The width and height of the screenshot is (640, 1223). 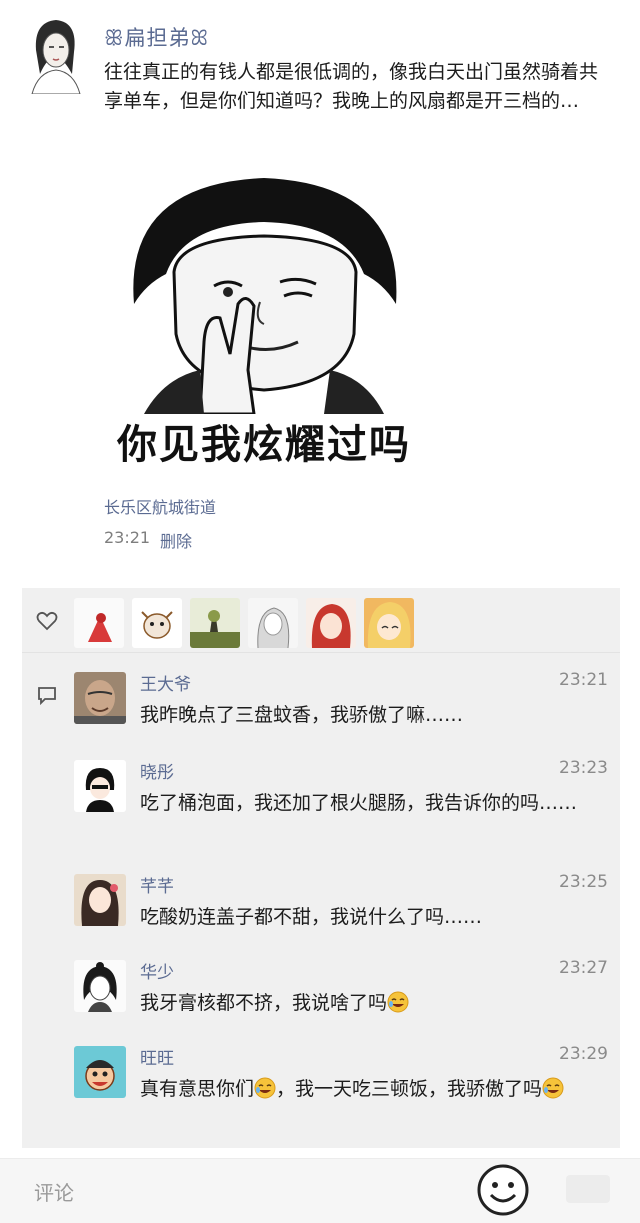 What do you see at coordinates (55, 54) in the screenshot?
I see `post-author-avatar` at bounding box center [55, 54].